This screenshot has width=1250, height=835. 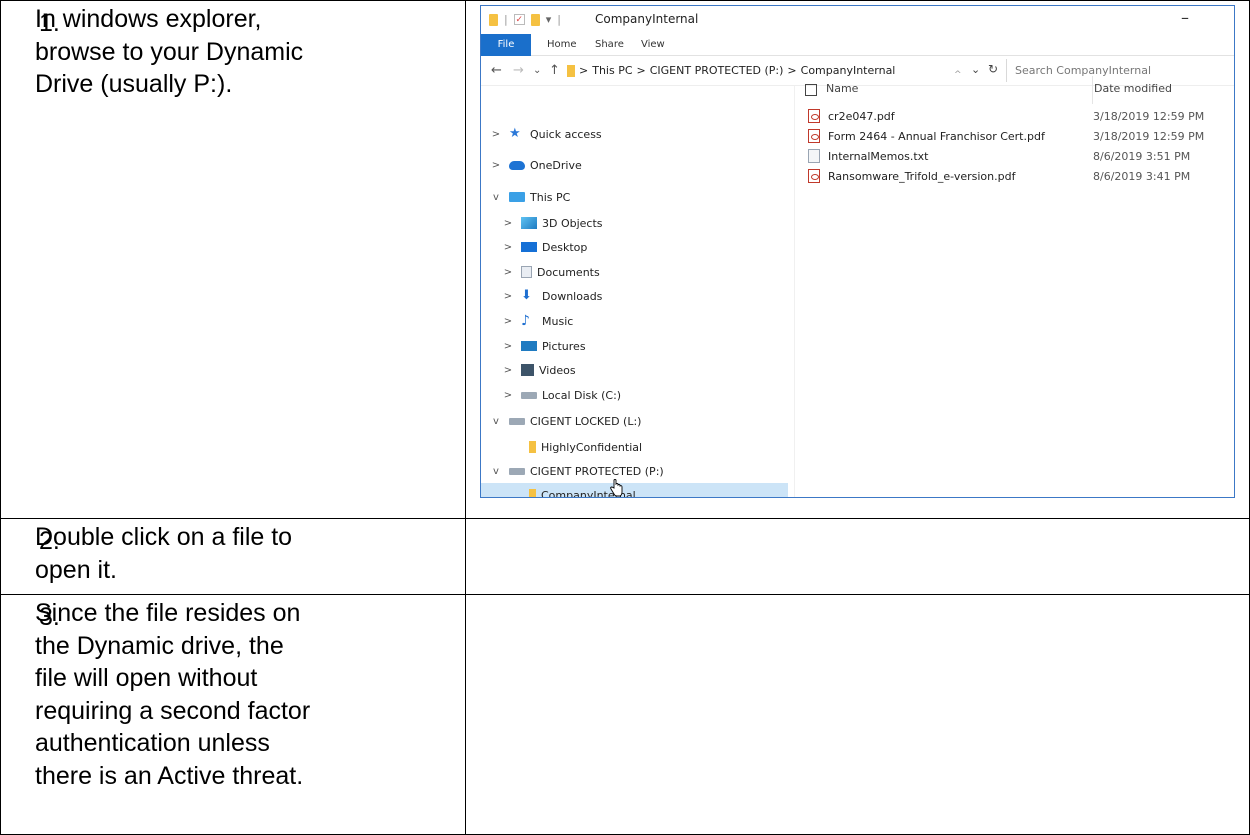 What do you see at coordinates (1015, 157) in the screenshot?
I see `file-row: InternalMemos.txt 8/6/2019 3:51 PM` at bounding box center [1015, 157].